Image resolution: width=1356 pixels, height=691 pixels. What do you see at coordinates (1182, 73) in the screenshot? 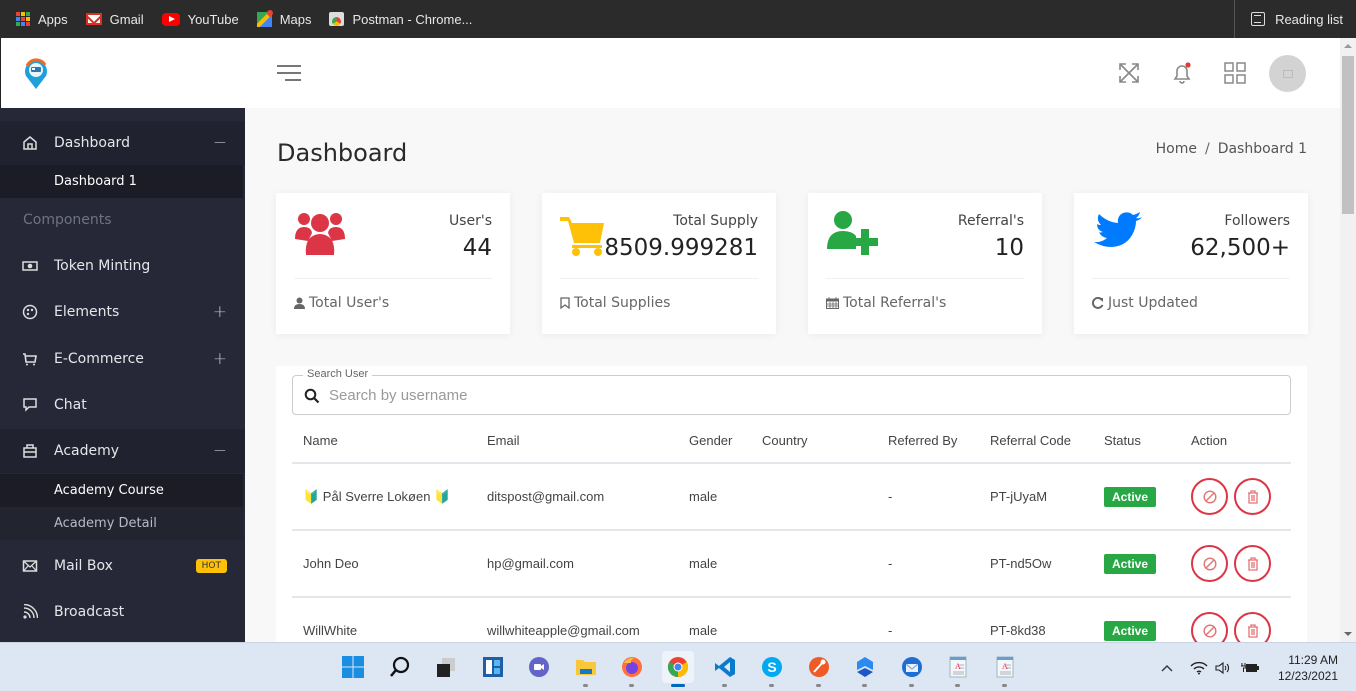
I see `bell-icon` at bounding box center [1182, 73].